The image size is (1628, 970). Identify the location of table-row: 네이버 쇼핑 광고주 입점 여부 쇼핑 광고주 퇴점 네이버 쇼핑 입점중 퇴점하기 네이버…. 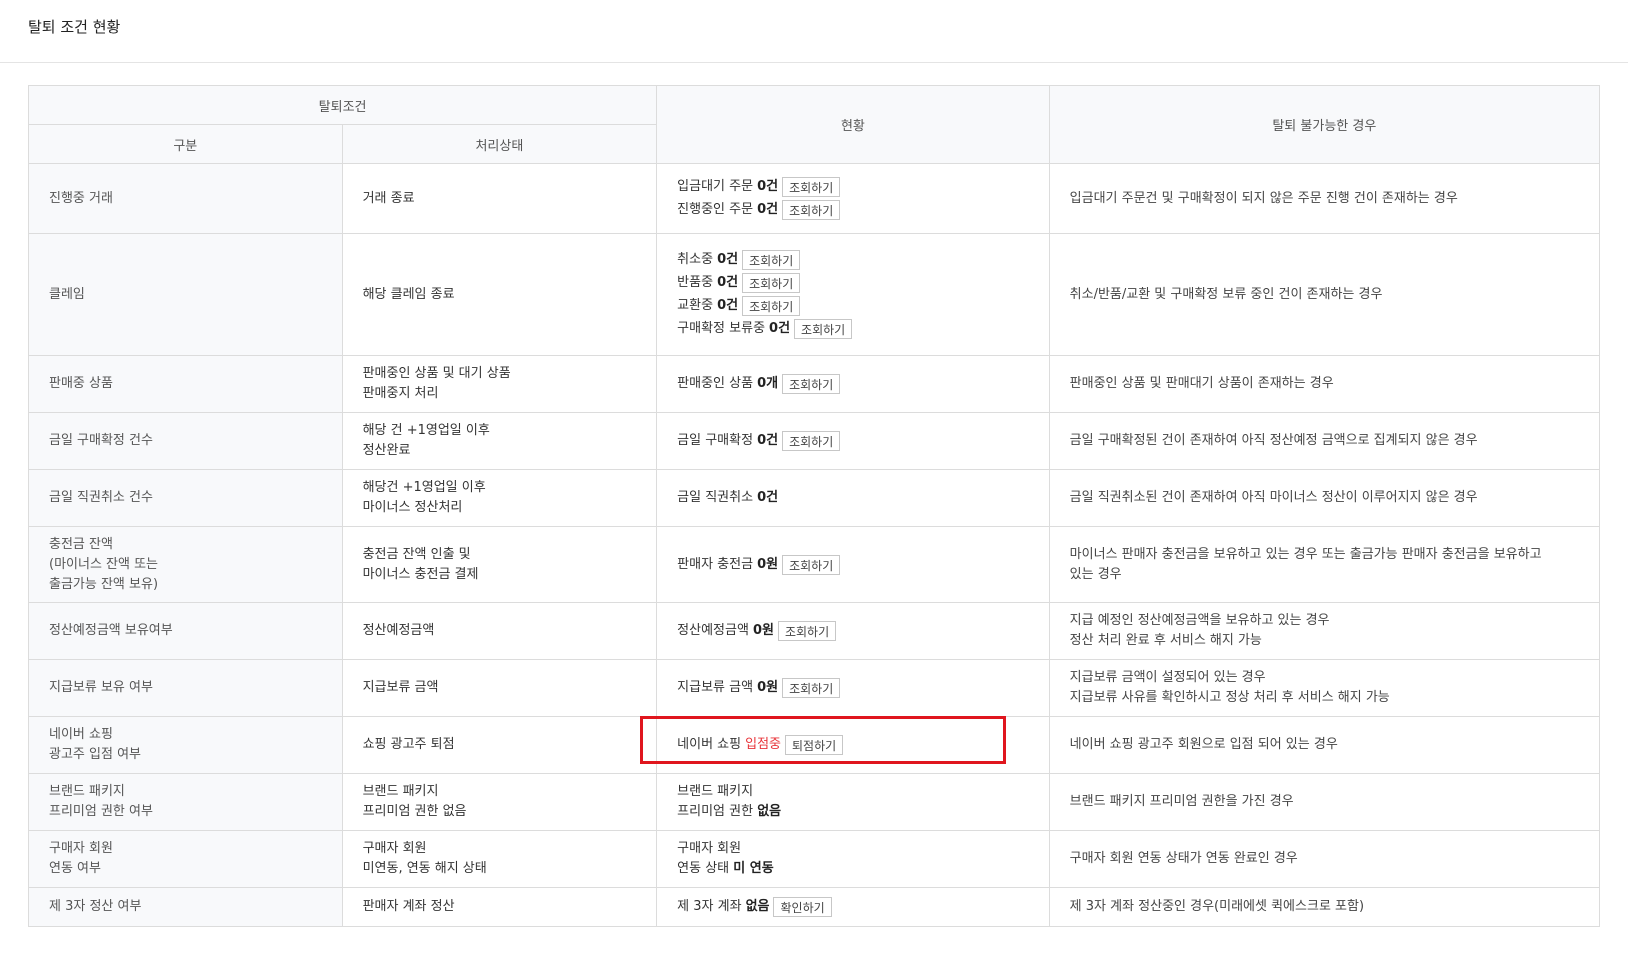
(814, 745).